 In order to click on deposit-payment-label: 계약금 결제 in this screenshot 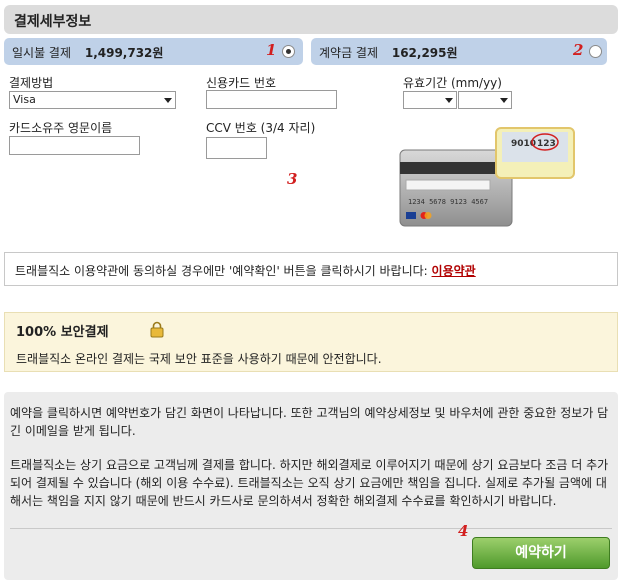, I will do `click(349, 53)`.